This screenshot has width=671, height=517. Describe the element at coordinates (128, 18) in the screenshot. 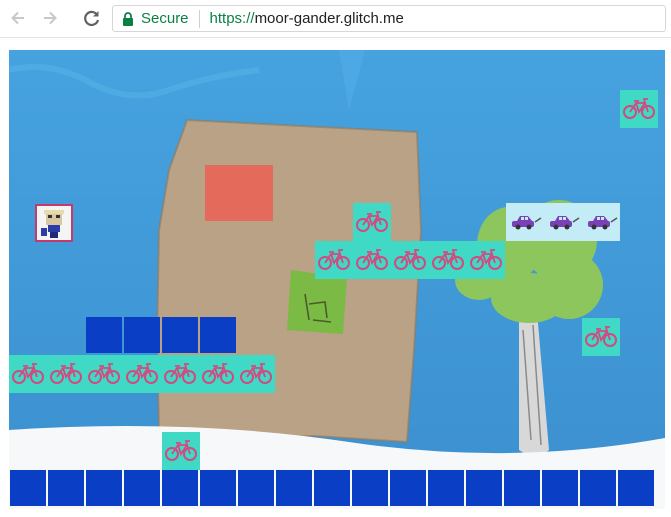

I see `lock-icon` at that location.